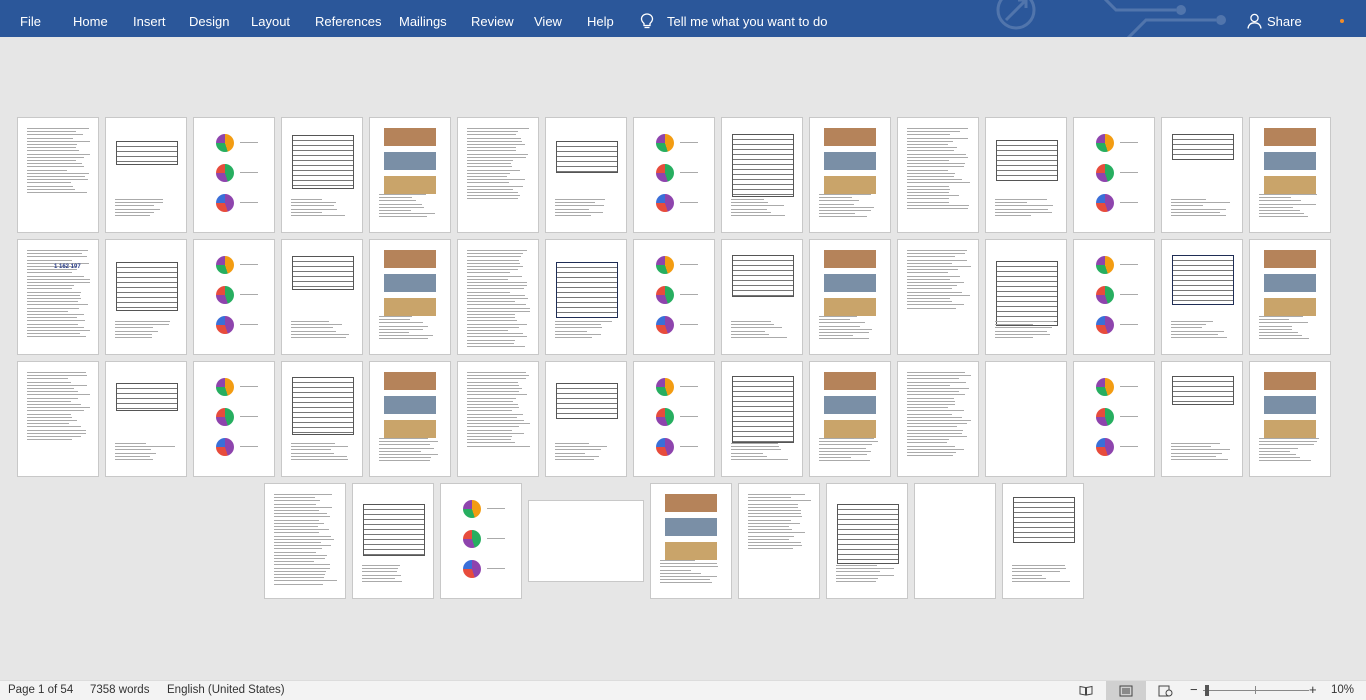  I want to click on zoom-slider, so click(1256, 690).